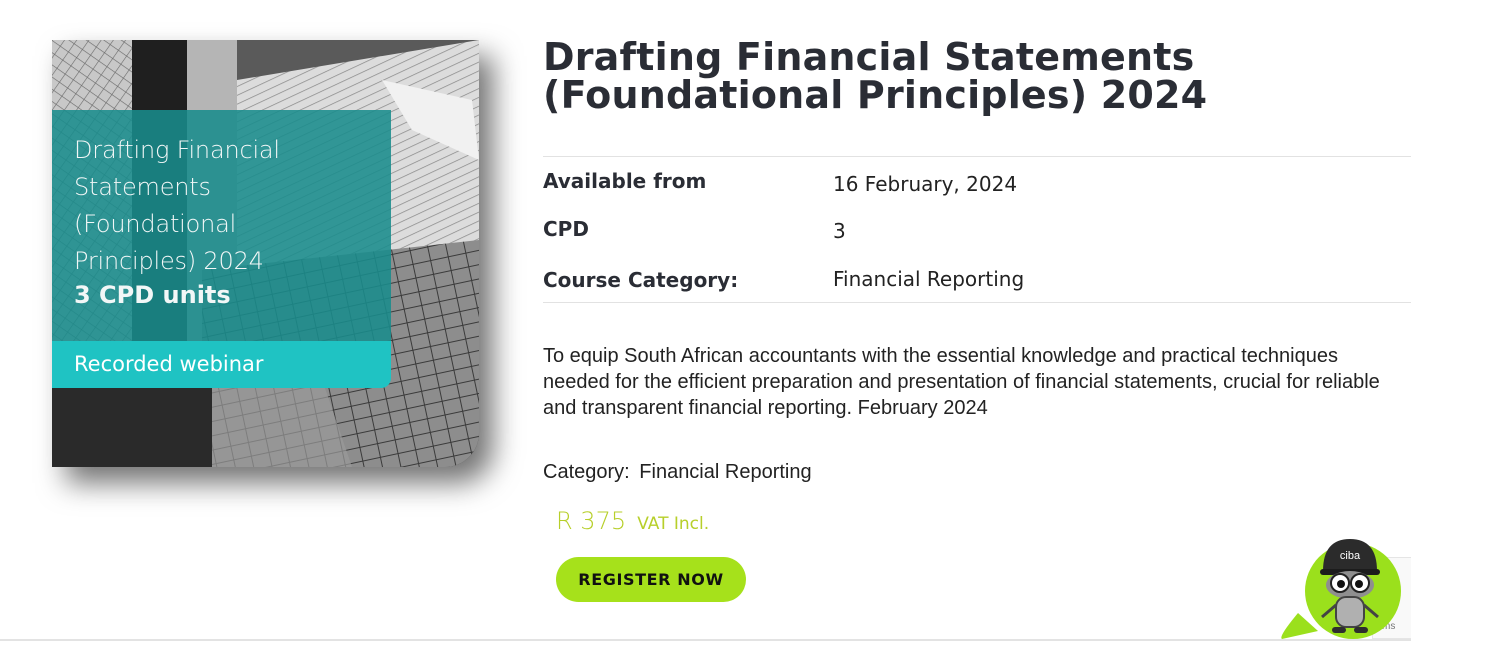 The width and height of the screenshot is (1500, 656). I want to click on overlay-cpd-units: 3 CPD units, so click(152, 295).